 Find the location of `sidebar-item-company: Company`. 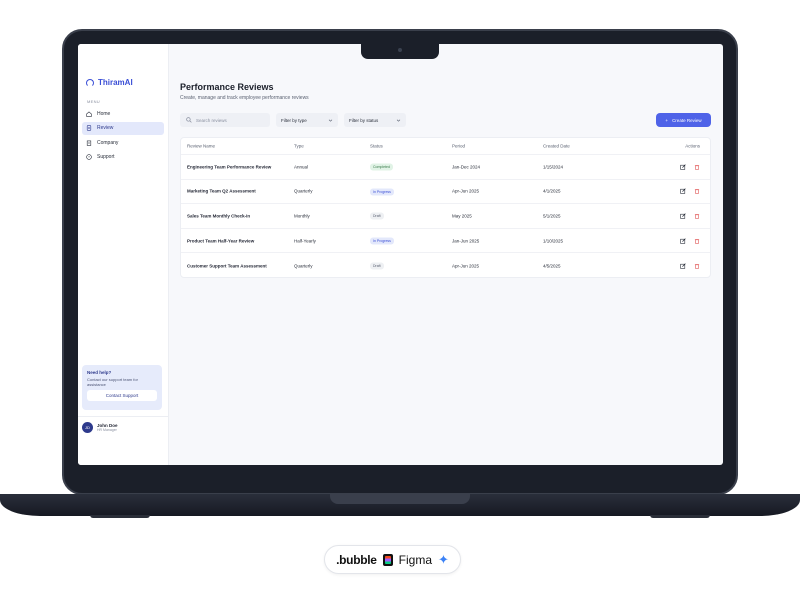

sidebar-item-company: Company is located at coordinates (123, 142).